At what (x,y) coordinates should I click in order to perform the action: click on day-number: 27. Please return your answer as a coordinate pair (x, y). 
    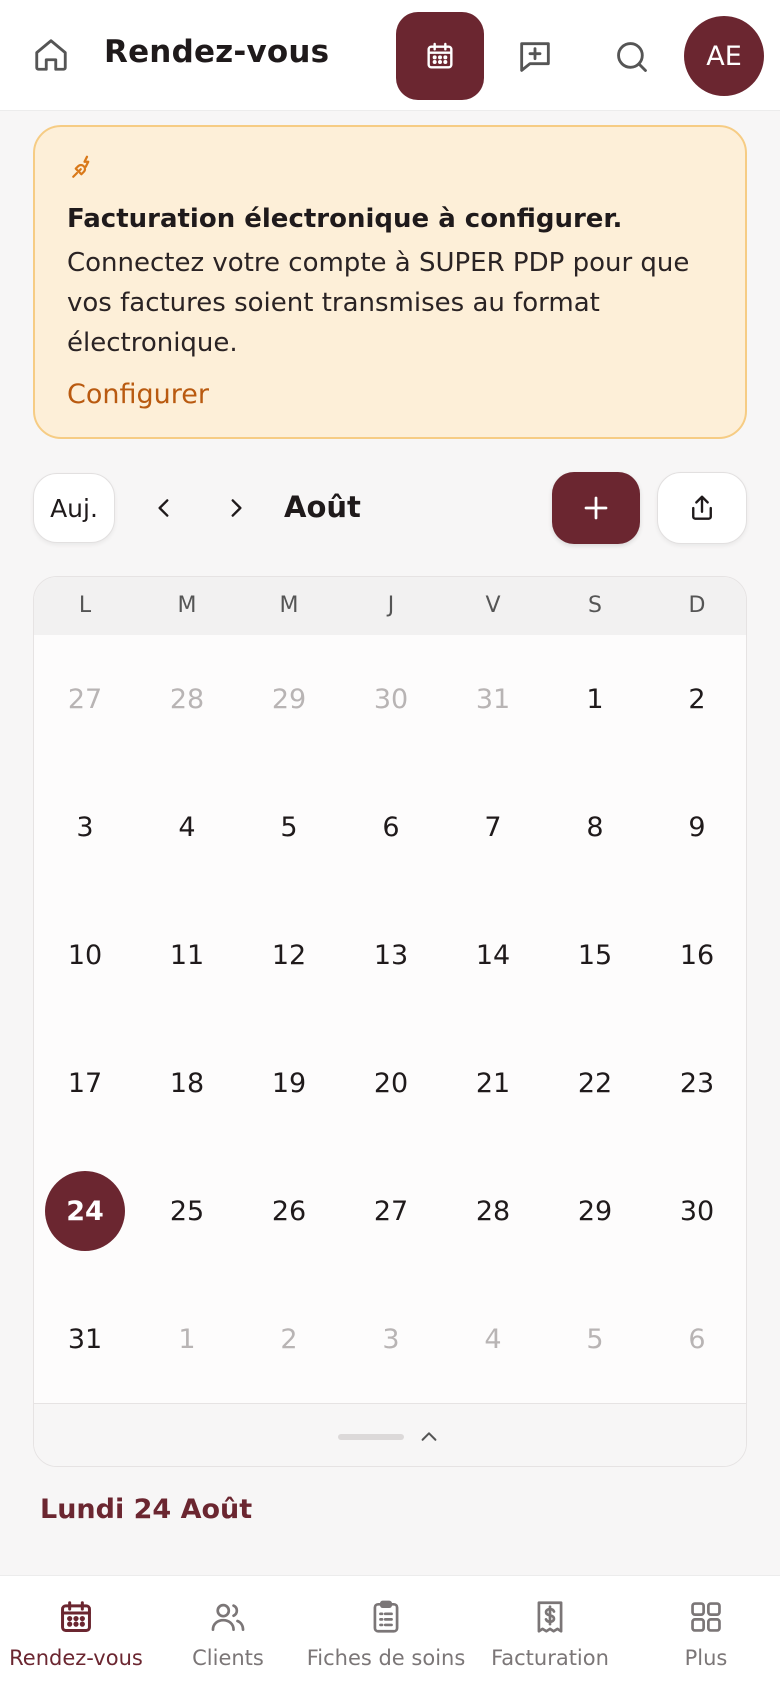
    Looking at the image, I should click on (85, 699).